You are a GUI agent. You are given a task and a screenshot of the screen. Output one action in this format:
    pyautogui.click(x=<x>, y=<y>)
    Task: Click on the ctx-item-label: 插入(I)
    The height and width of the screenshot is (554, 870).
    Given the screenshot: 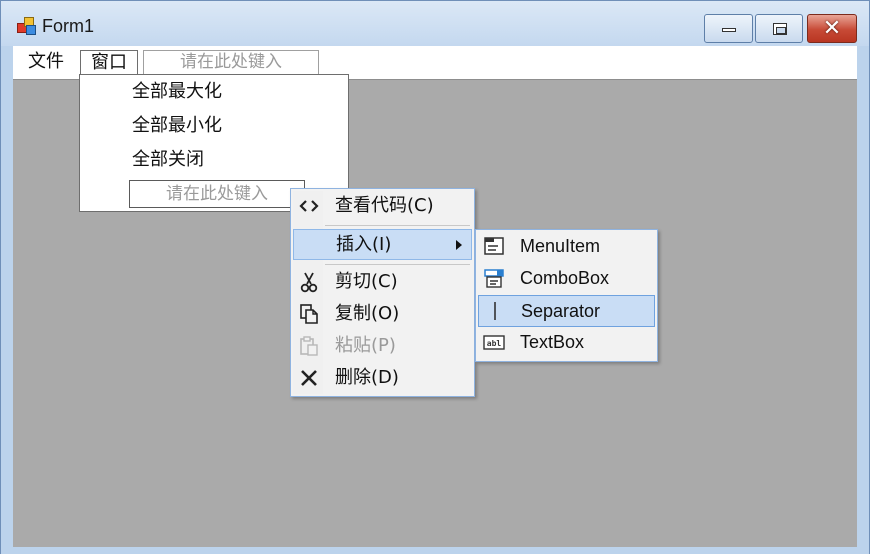 What is the action you would take?
    pyautogui.click(x=364, y=244)
    